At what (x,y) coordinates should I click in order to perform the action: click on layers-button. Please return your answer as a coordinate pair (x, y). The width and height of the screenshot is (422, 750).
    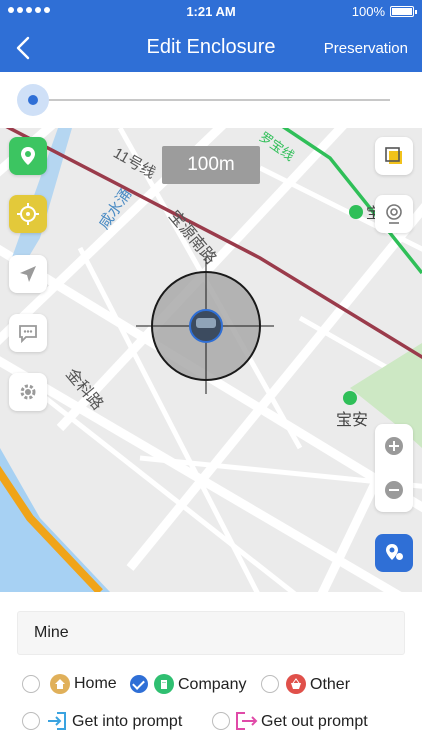
    Looking at the image, I should click on (394, 156).